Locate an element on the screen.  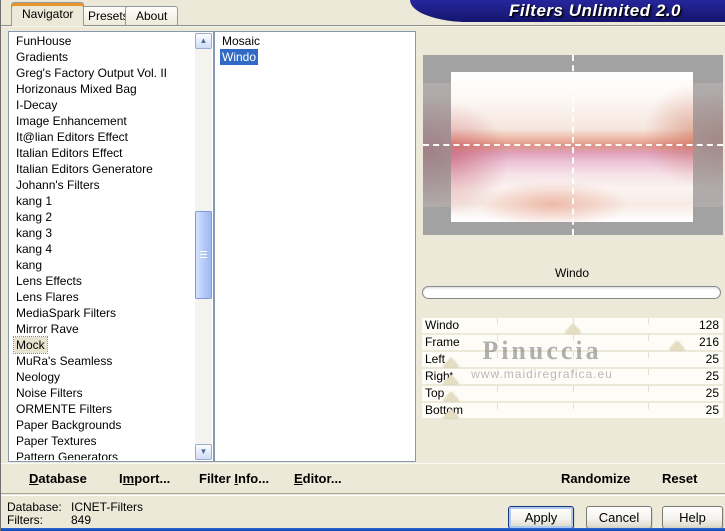
list-item: Gradients is located at coordinates (102, 57).